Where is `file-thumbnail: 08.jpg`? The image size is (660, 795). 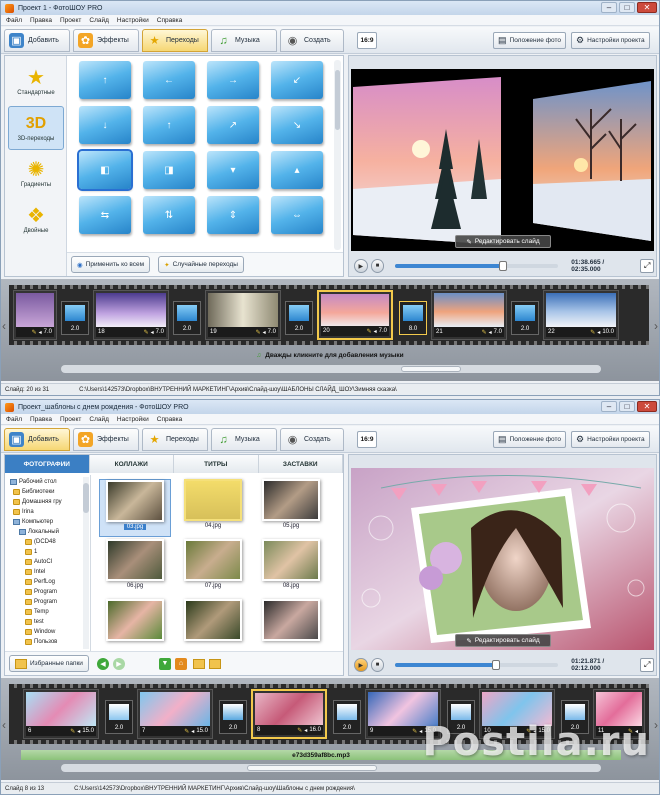 file-thumbnail: 08.jpg is located at coordinates (291, 568).